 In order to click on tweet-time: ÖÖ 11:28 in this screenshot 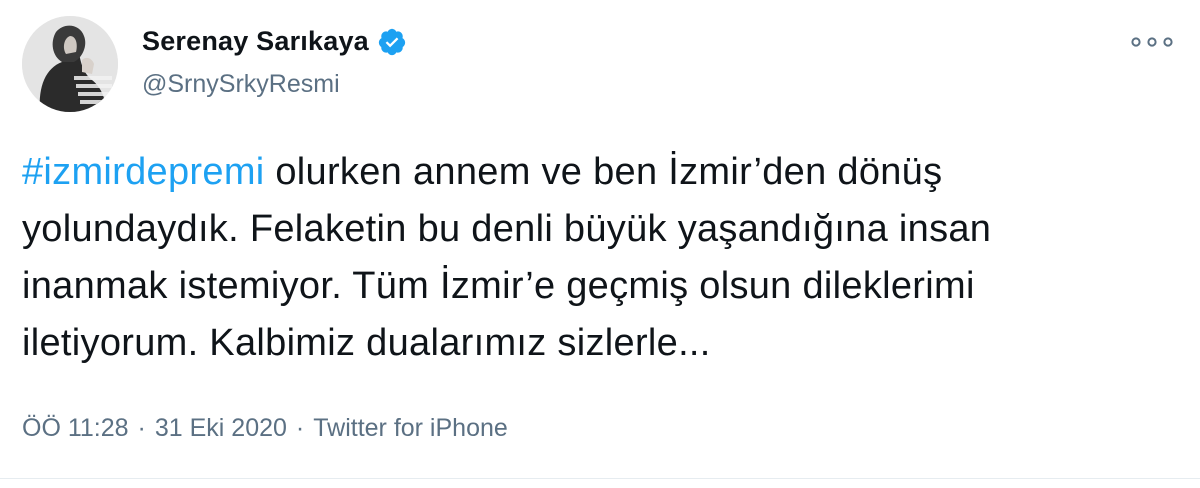, I will do `click(75, 428)`.